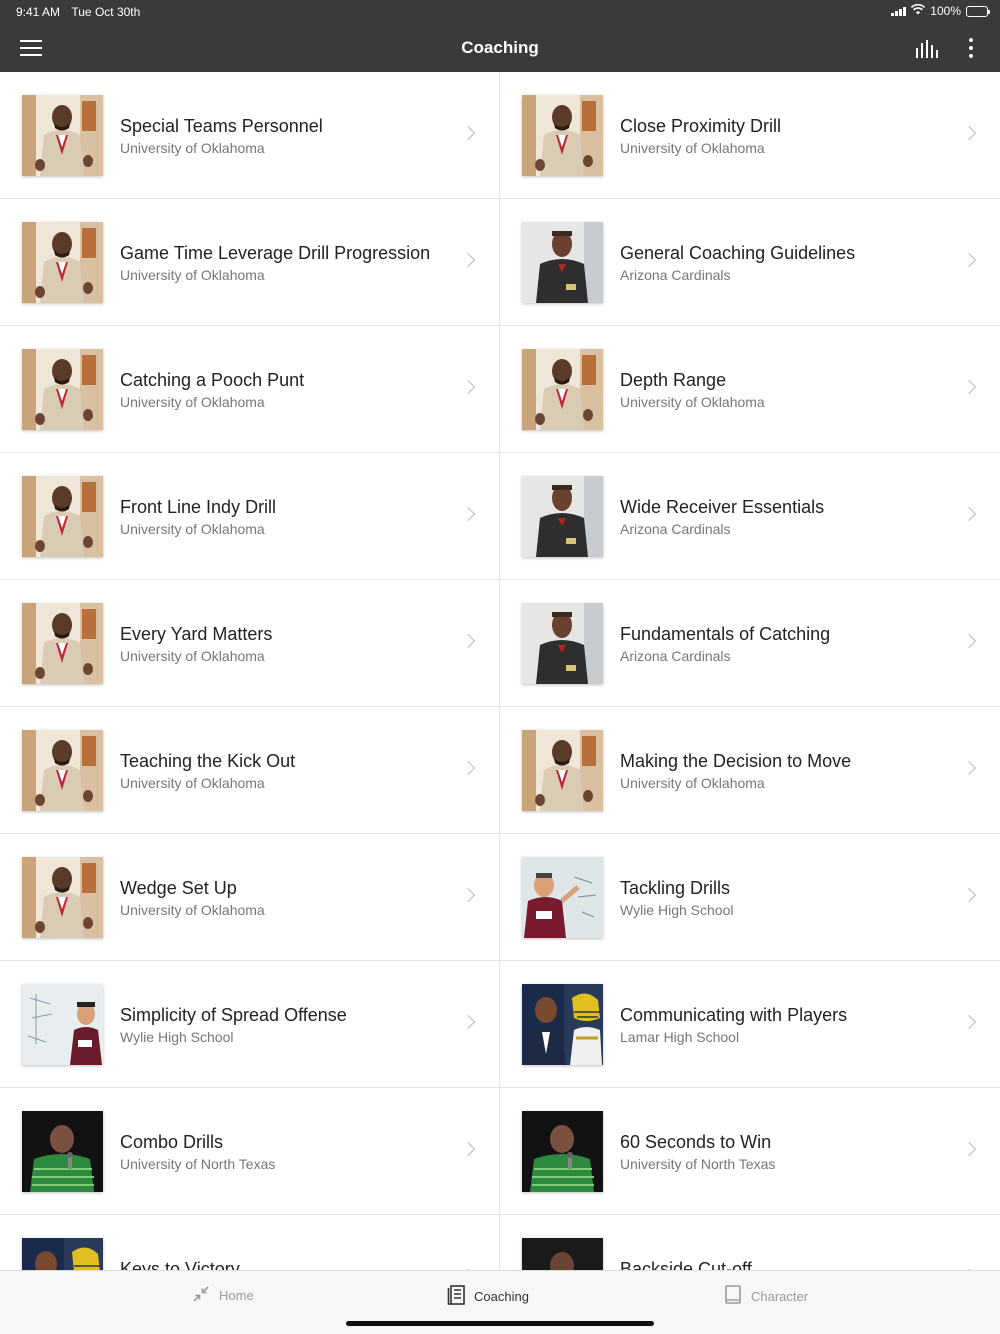 This screenshot has height=1334, width=1000. I want to click on lesson-title: Combo Drills, so click(172, 1142).